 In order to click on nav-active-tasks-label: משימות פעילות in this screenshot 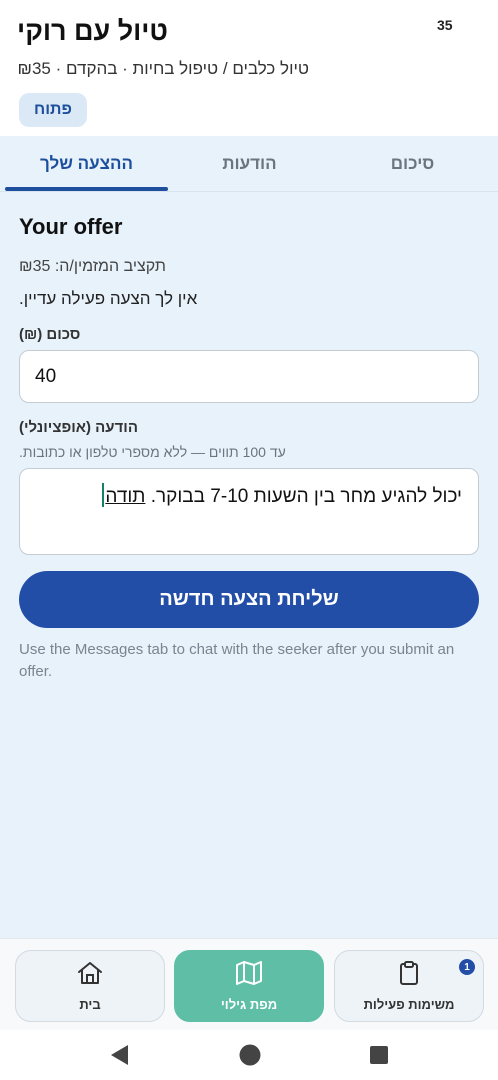, I will do `click(409, 1004)`.